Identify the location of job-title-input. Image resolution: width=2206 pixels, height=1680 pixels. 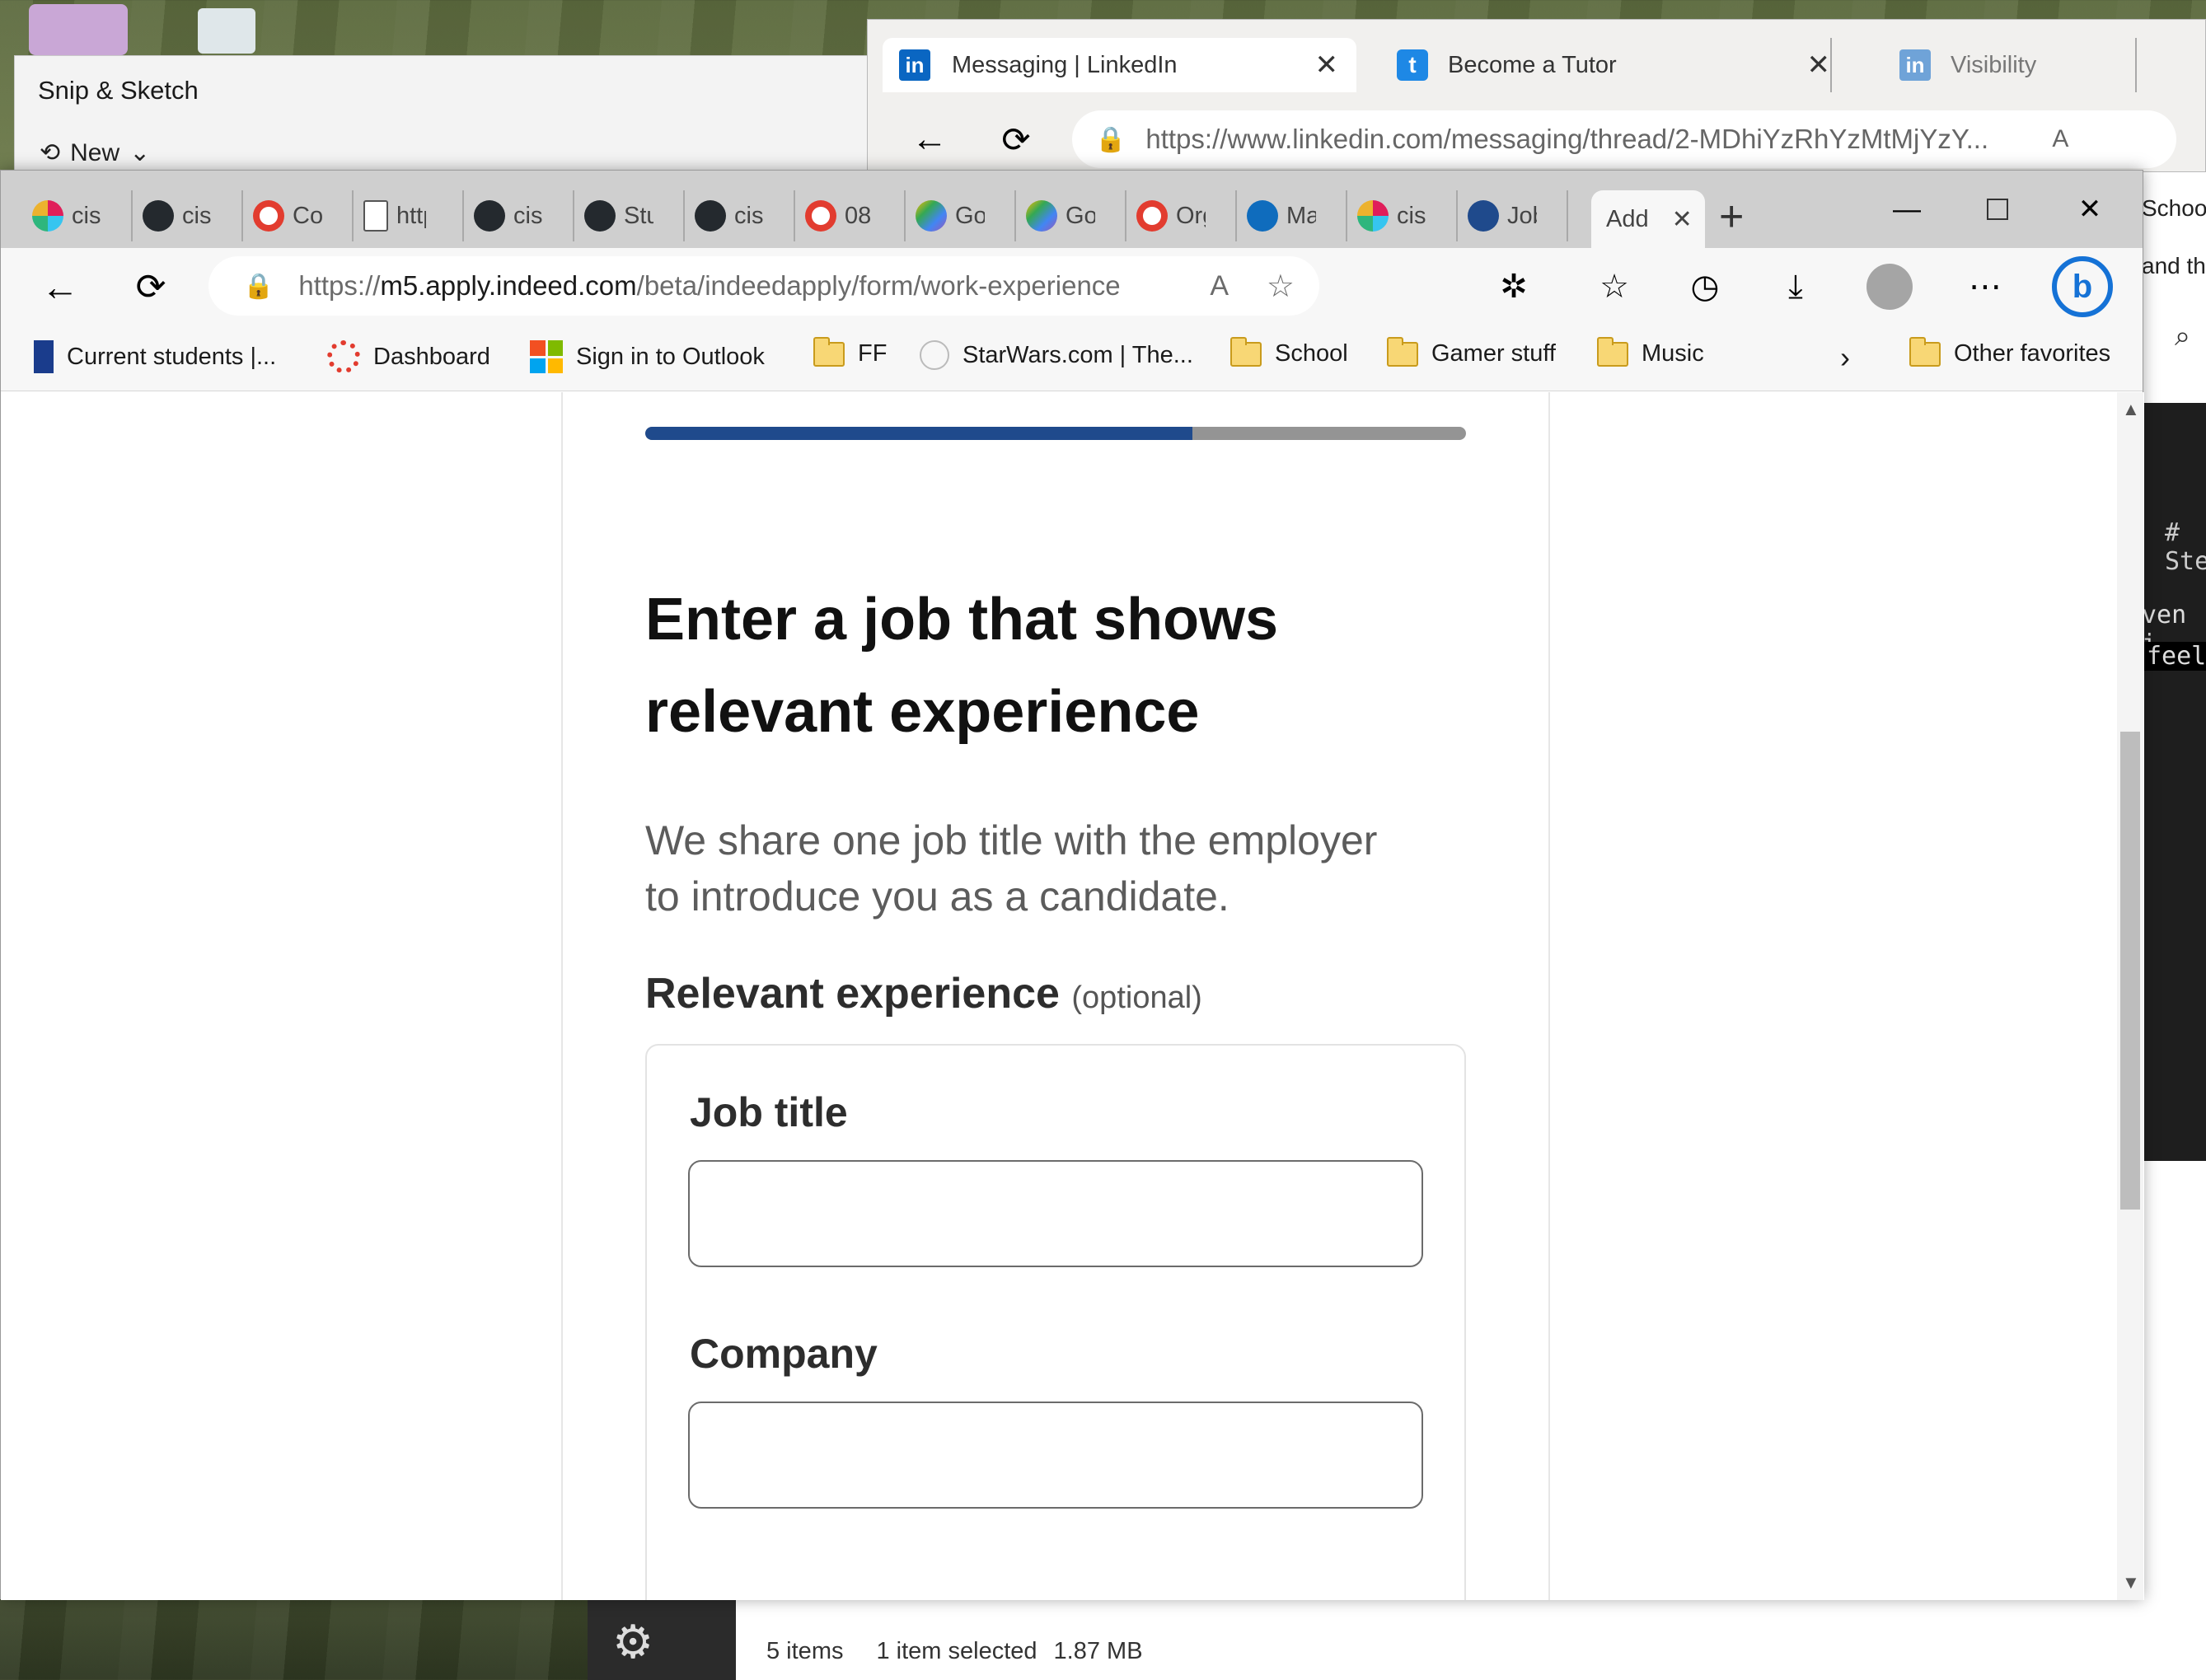
(1055, 1213).